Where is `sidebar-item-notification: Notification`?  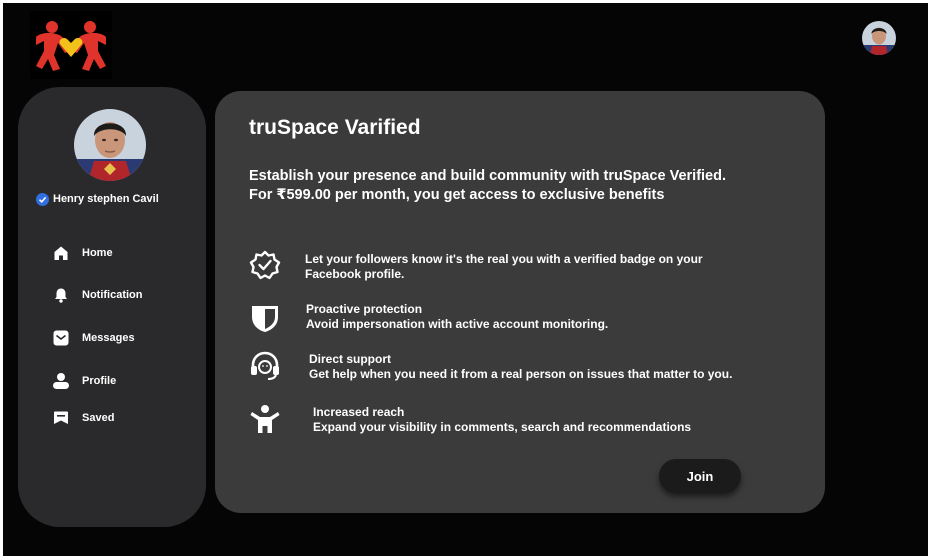 sidebar-item-notification: Notification is located at coordinates (97, 295).